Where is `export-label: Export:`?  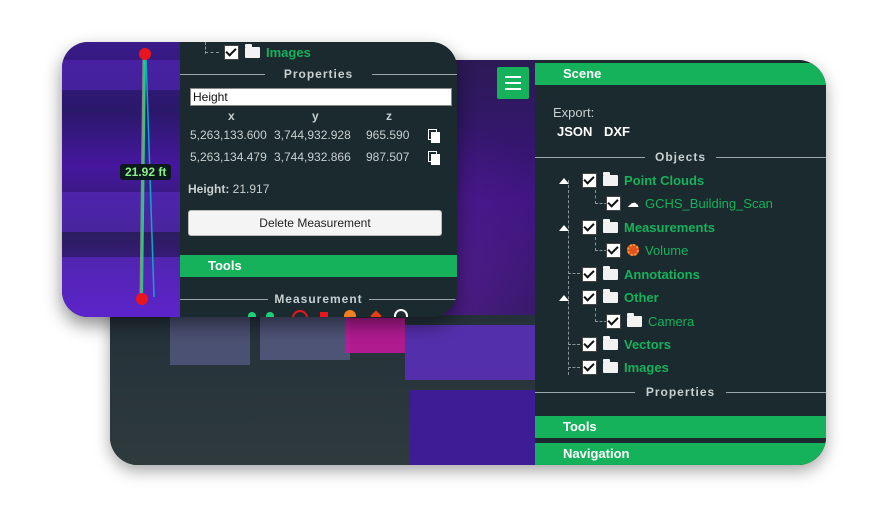 export-label: Export: is located at coordinates (574, 112).